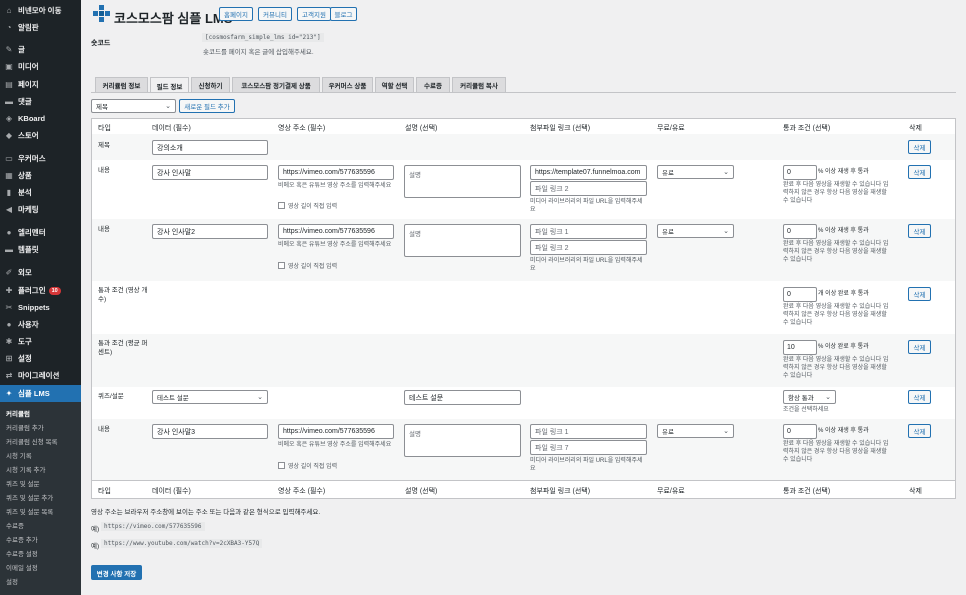 Image resolution: width=966 pixels, height=595 pixels. What do you see at coordinates (433, 84) in the screenshot?
I see `tab-certificate: 수료증` at bounding box center [433, 84].